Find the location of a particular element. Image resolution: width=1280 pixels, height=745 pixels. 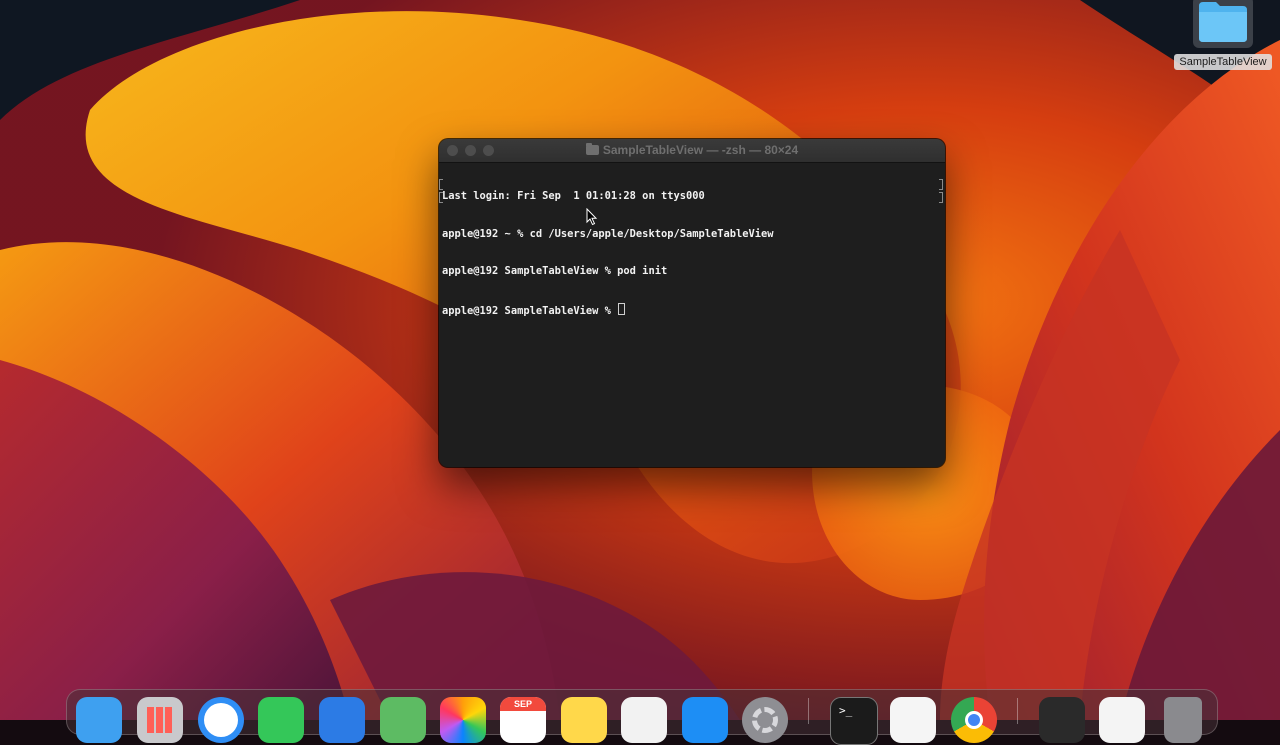

calendar-icon: SEP is located at coordinates (523, 720).